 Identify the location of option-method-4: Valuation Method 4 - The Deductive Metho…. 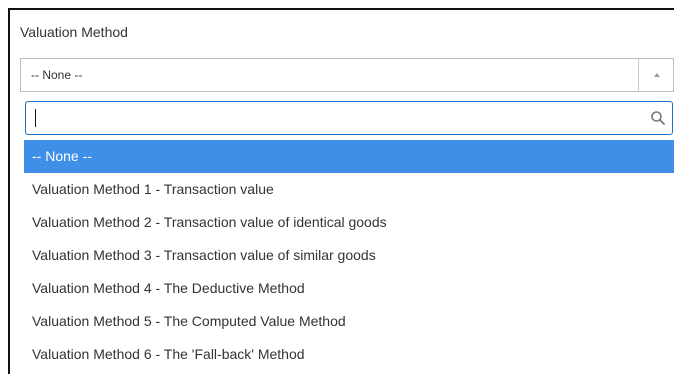
(349, 288).